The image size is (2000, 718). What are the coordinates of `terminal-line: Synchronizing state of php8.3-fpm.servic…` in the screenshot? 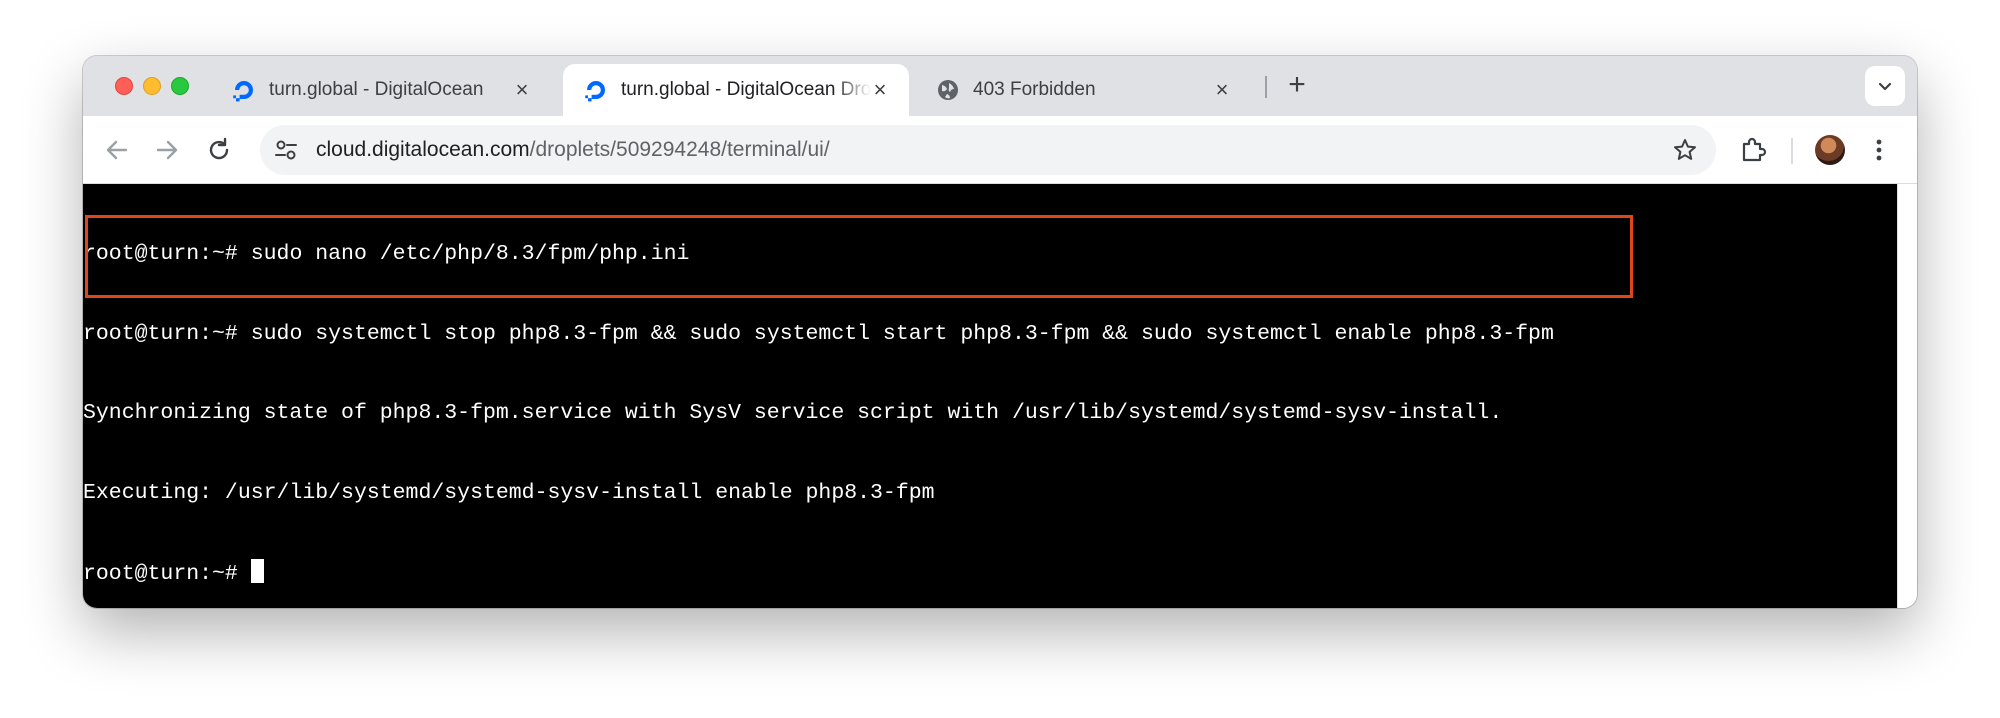 It's located at (990, 413).